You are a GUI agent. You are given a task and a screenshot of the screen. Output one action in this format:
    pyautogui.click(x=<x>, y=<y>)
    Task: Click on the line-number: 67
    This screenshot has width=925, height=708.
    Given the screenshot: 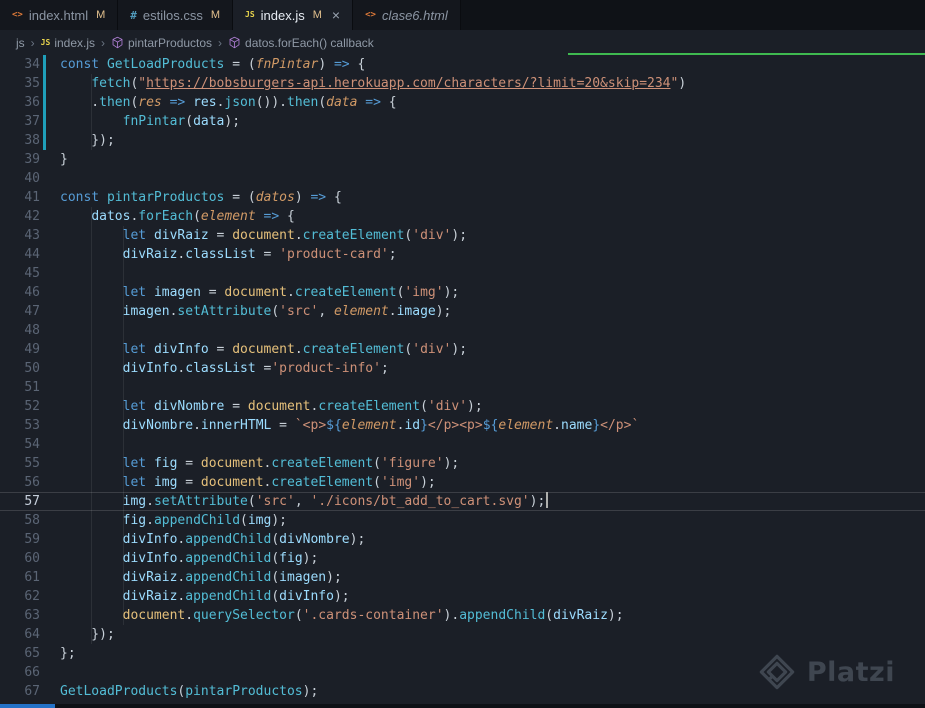 What is the action you would take?
    pyautogui.click(x=32, y=691)
    